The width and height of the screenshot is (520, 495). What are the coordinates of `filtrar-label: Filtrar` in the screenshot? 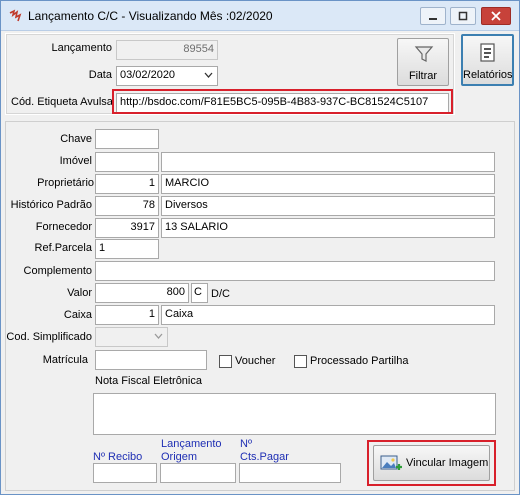 It's located at (423, 76).